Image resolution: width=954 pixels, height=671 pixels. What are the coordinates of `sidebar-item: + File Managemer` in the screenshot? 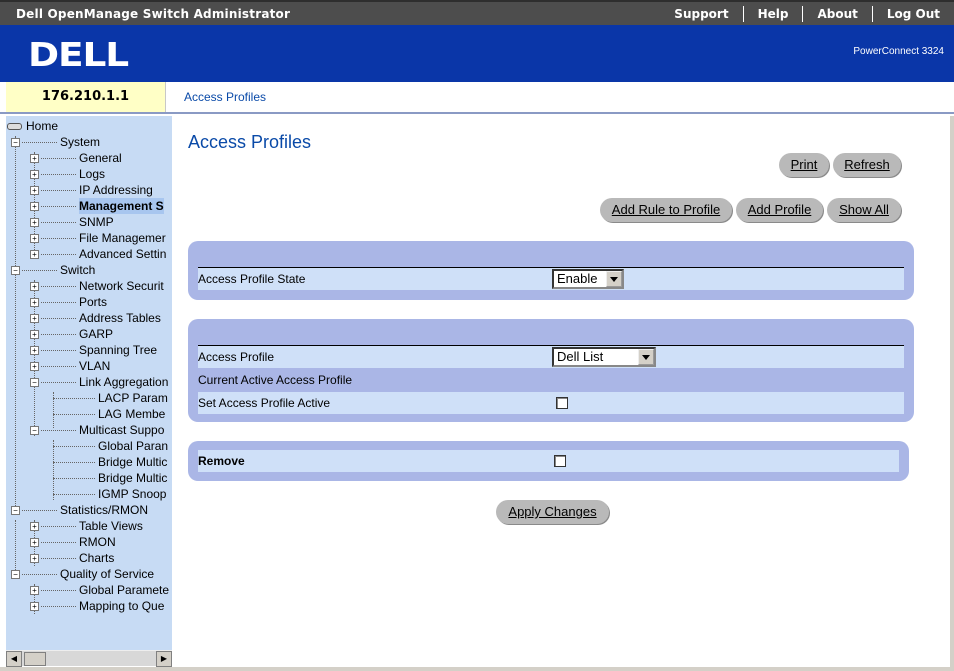 It's located at (89, 238).